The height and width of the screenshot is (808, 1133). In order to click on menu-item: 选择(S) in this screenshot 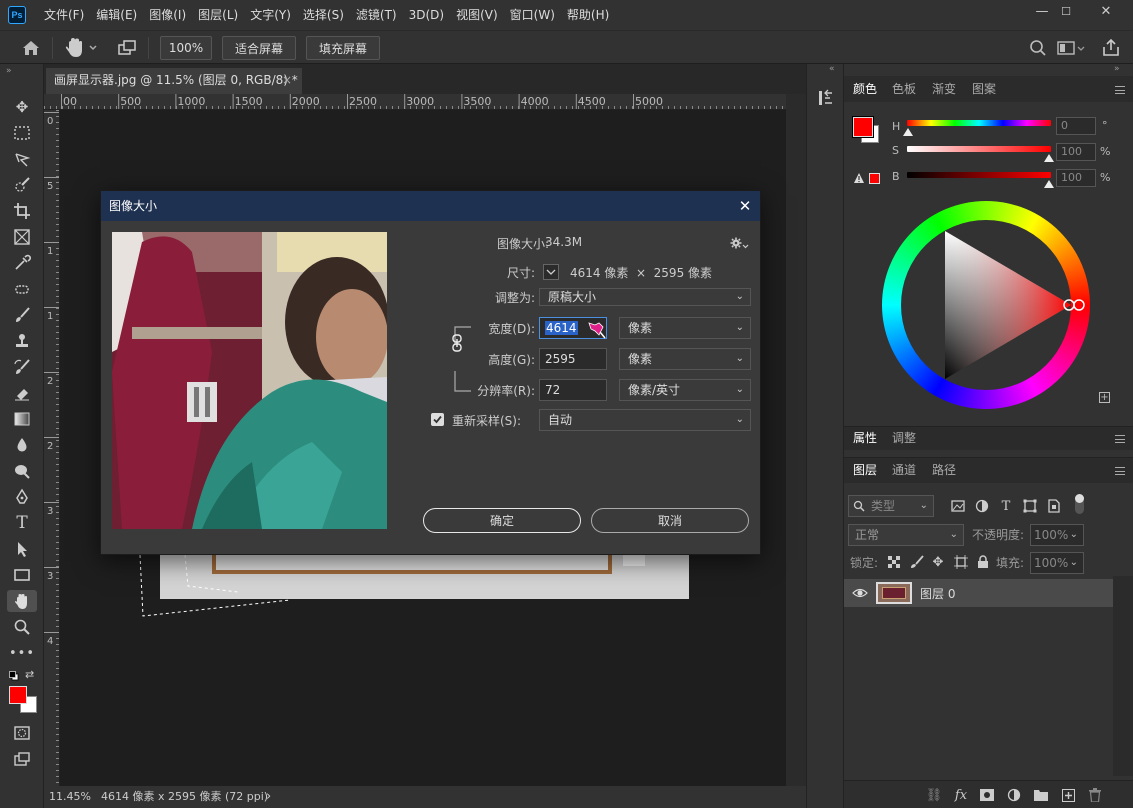, I will do `click(323, 15)`.